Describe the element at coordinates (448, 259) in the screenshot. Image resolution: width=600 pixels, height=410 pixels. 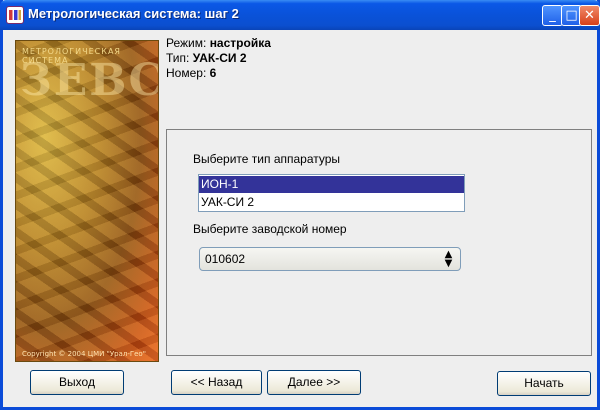
I see `spinner-arrows-icon: ▲ ▼` at that location.